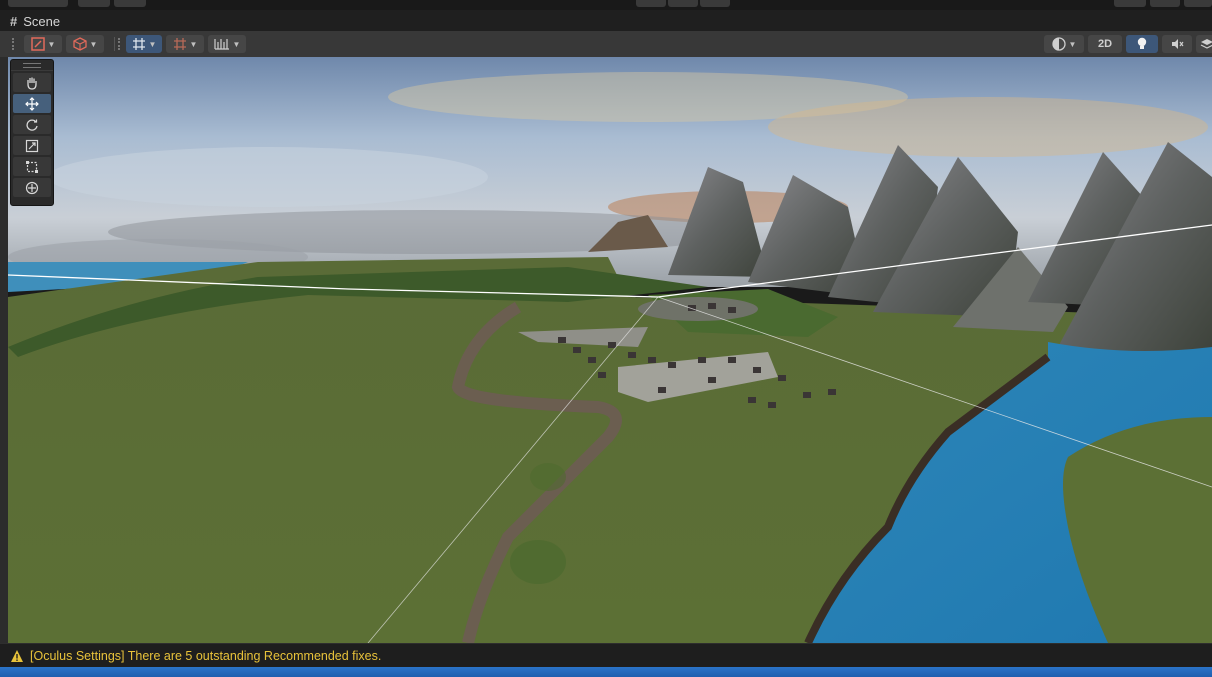  Describe the element at coordinates (715, 3) in the screenshot. I see `step-button` at that location.